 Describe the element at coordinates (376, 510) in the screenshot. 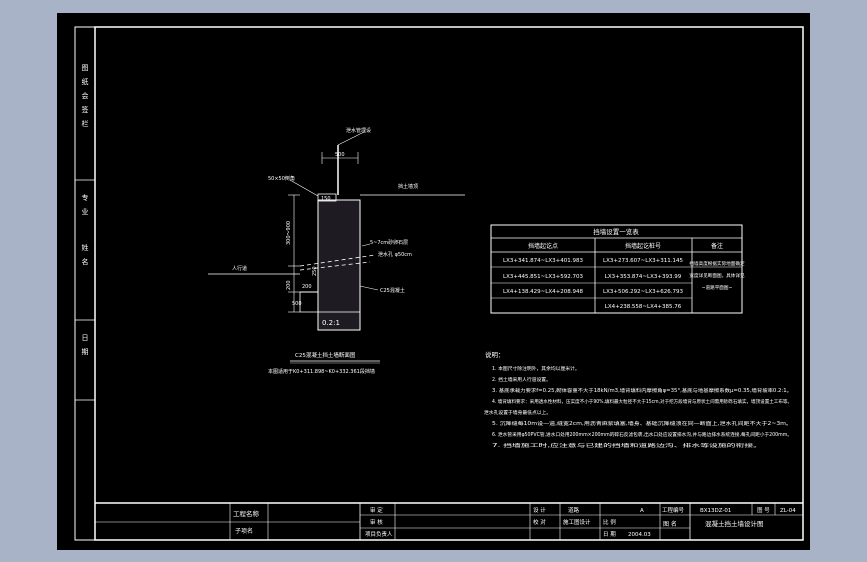

I see `review-label: 审 定` at that location.